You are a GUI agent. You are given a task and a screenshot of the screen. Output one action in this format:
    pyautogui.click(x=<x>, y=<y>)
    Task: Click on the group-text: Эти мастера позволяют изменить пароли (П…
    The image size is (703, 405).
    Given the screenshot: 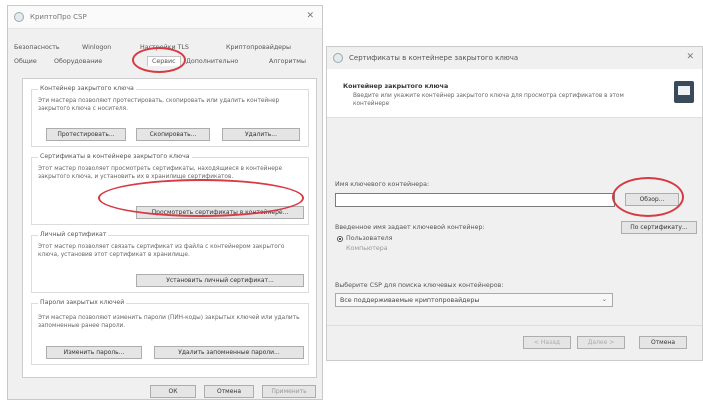 What is the action you would take?
    pyautogui.click(x=169, y=322)
    